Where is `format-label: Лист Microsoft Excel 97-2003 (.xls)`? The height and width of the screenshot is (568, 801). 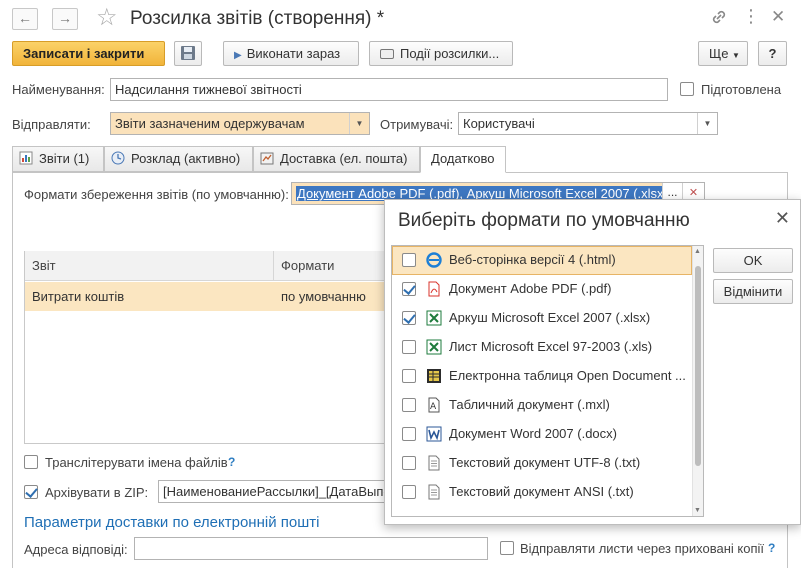 format-label: Лист Microsoft Excel 97-2003 (.xls) is located at coordinates (551, 346).